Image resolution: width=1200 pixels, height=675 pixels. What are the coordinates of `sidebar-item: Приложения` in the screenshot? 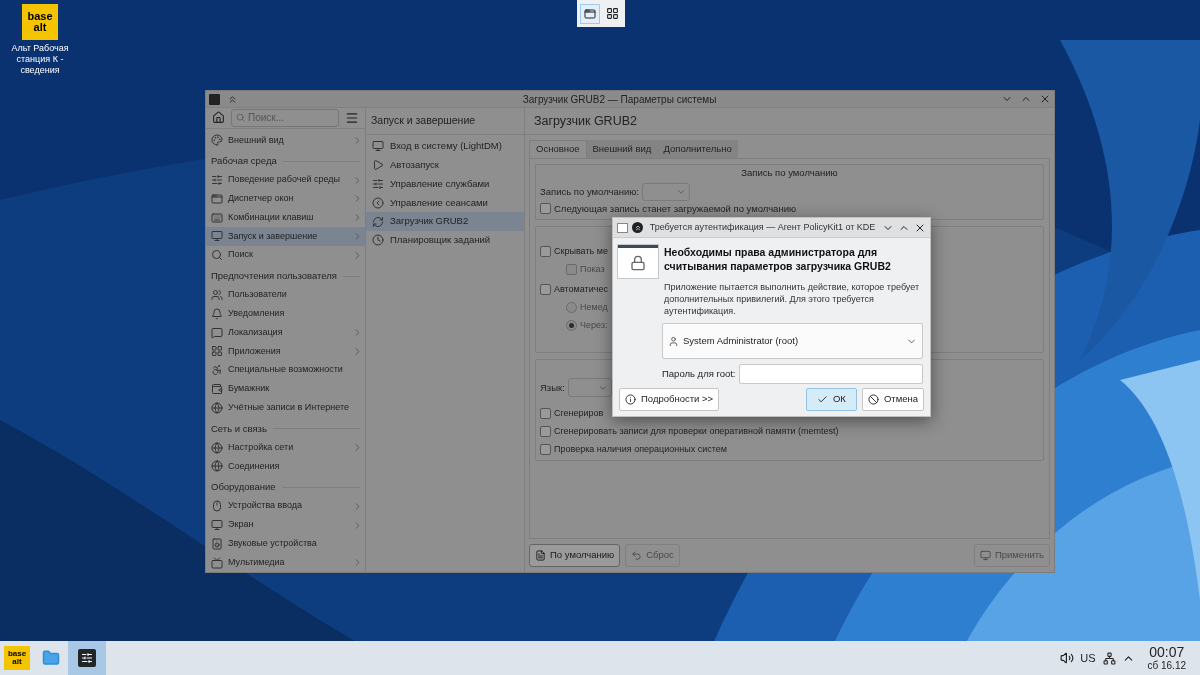 It's located at (285, 351).